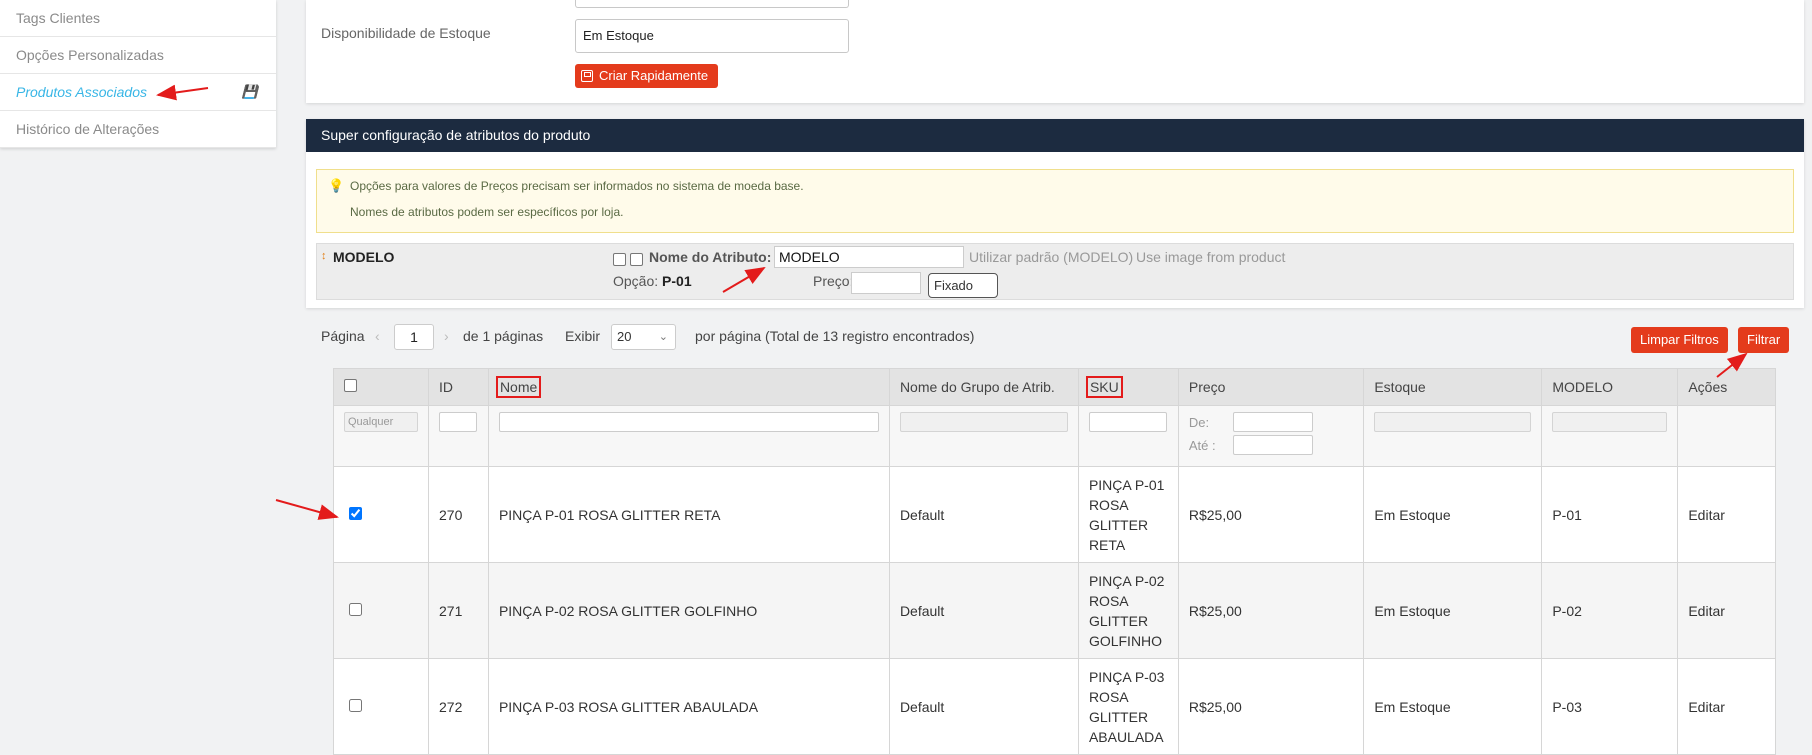 The width and height of the screenshot is (1812, 755). Describe the element at coordinates (1127, 422) in the screenshot. I see `sku-filter-input` at that location.